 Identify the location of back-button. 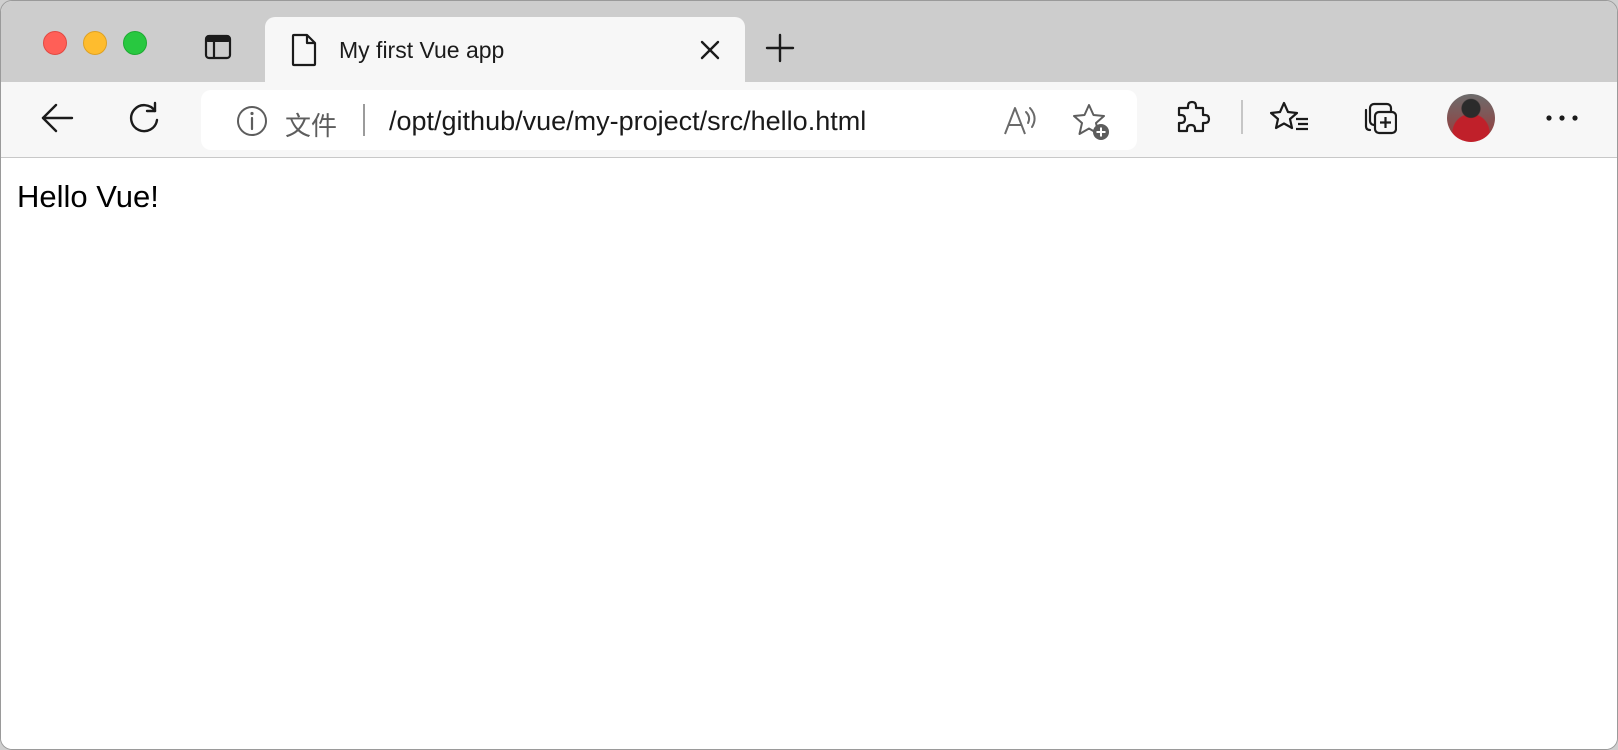
(57, 118).